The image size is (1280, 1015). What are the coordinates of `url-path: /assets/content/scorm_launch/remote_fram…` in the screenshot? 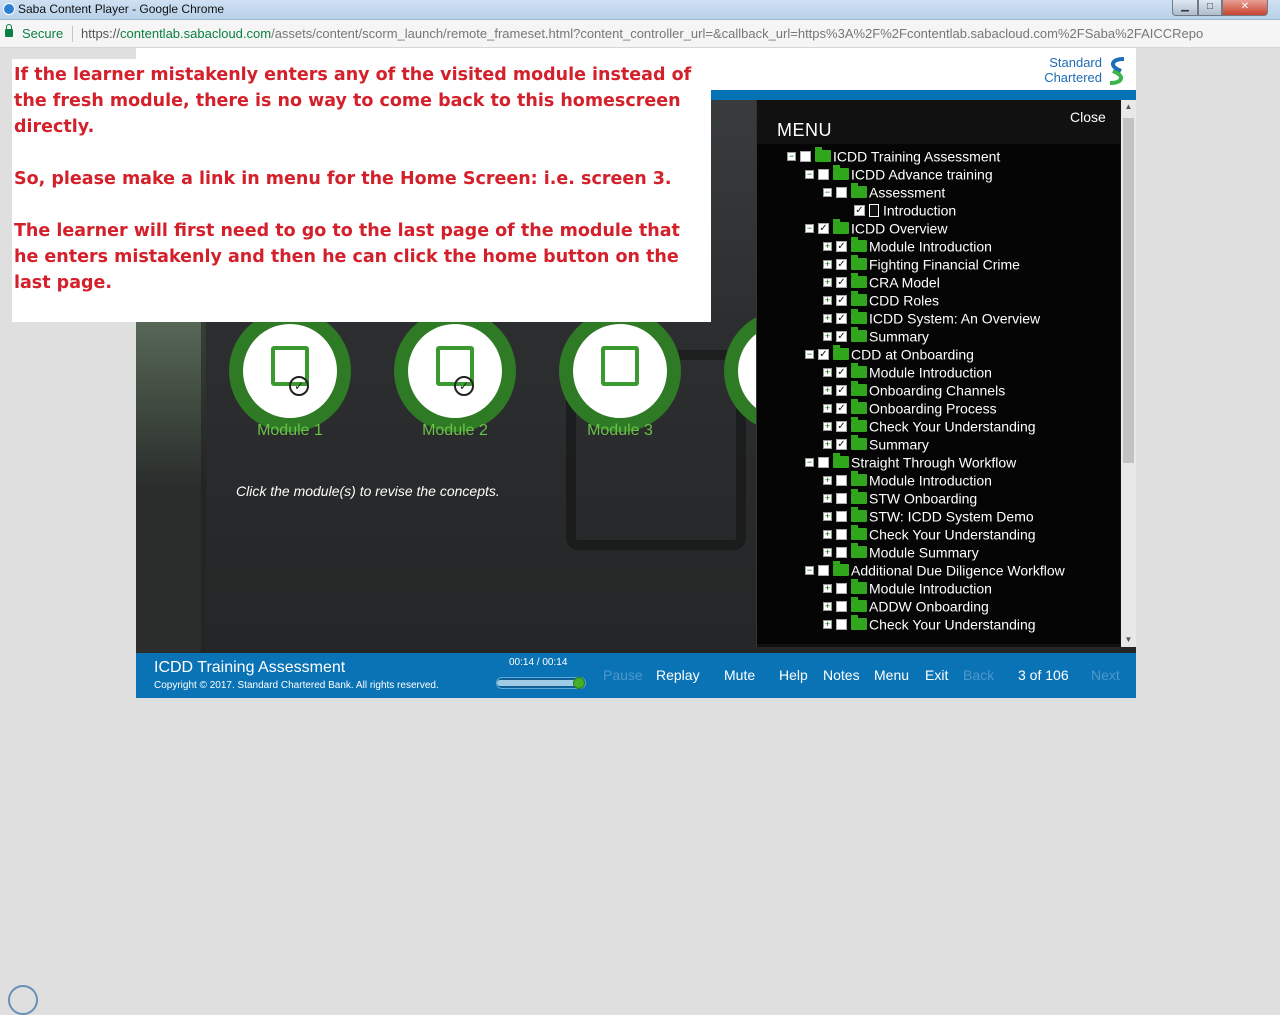 It's located at (737, 33).